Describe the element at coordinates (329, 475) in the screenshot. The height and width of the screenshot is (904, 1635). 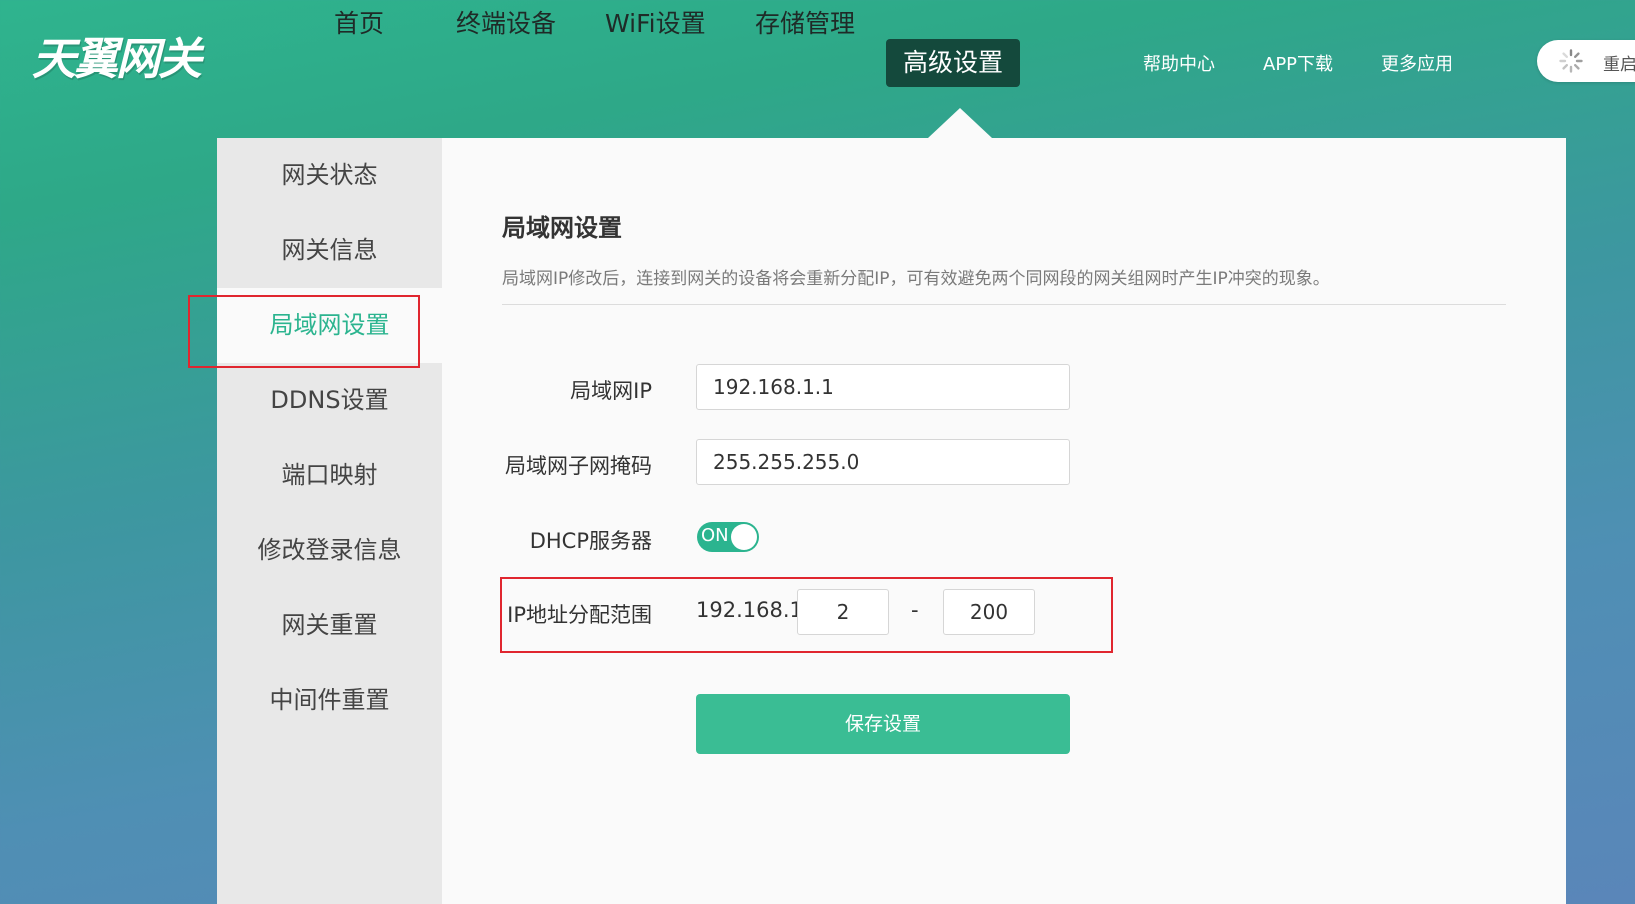
I see `sidebar-item-port-mapping: 端口映射` at that location.